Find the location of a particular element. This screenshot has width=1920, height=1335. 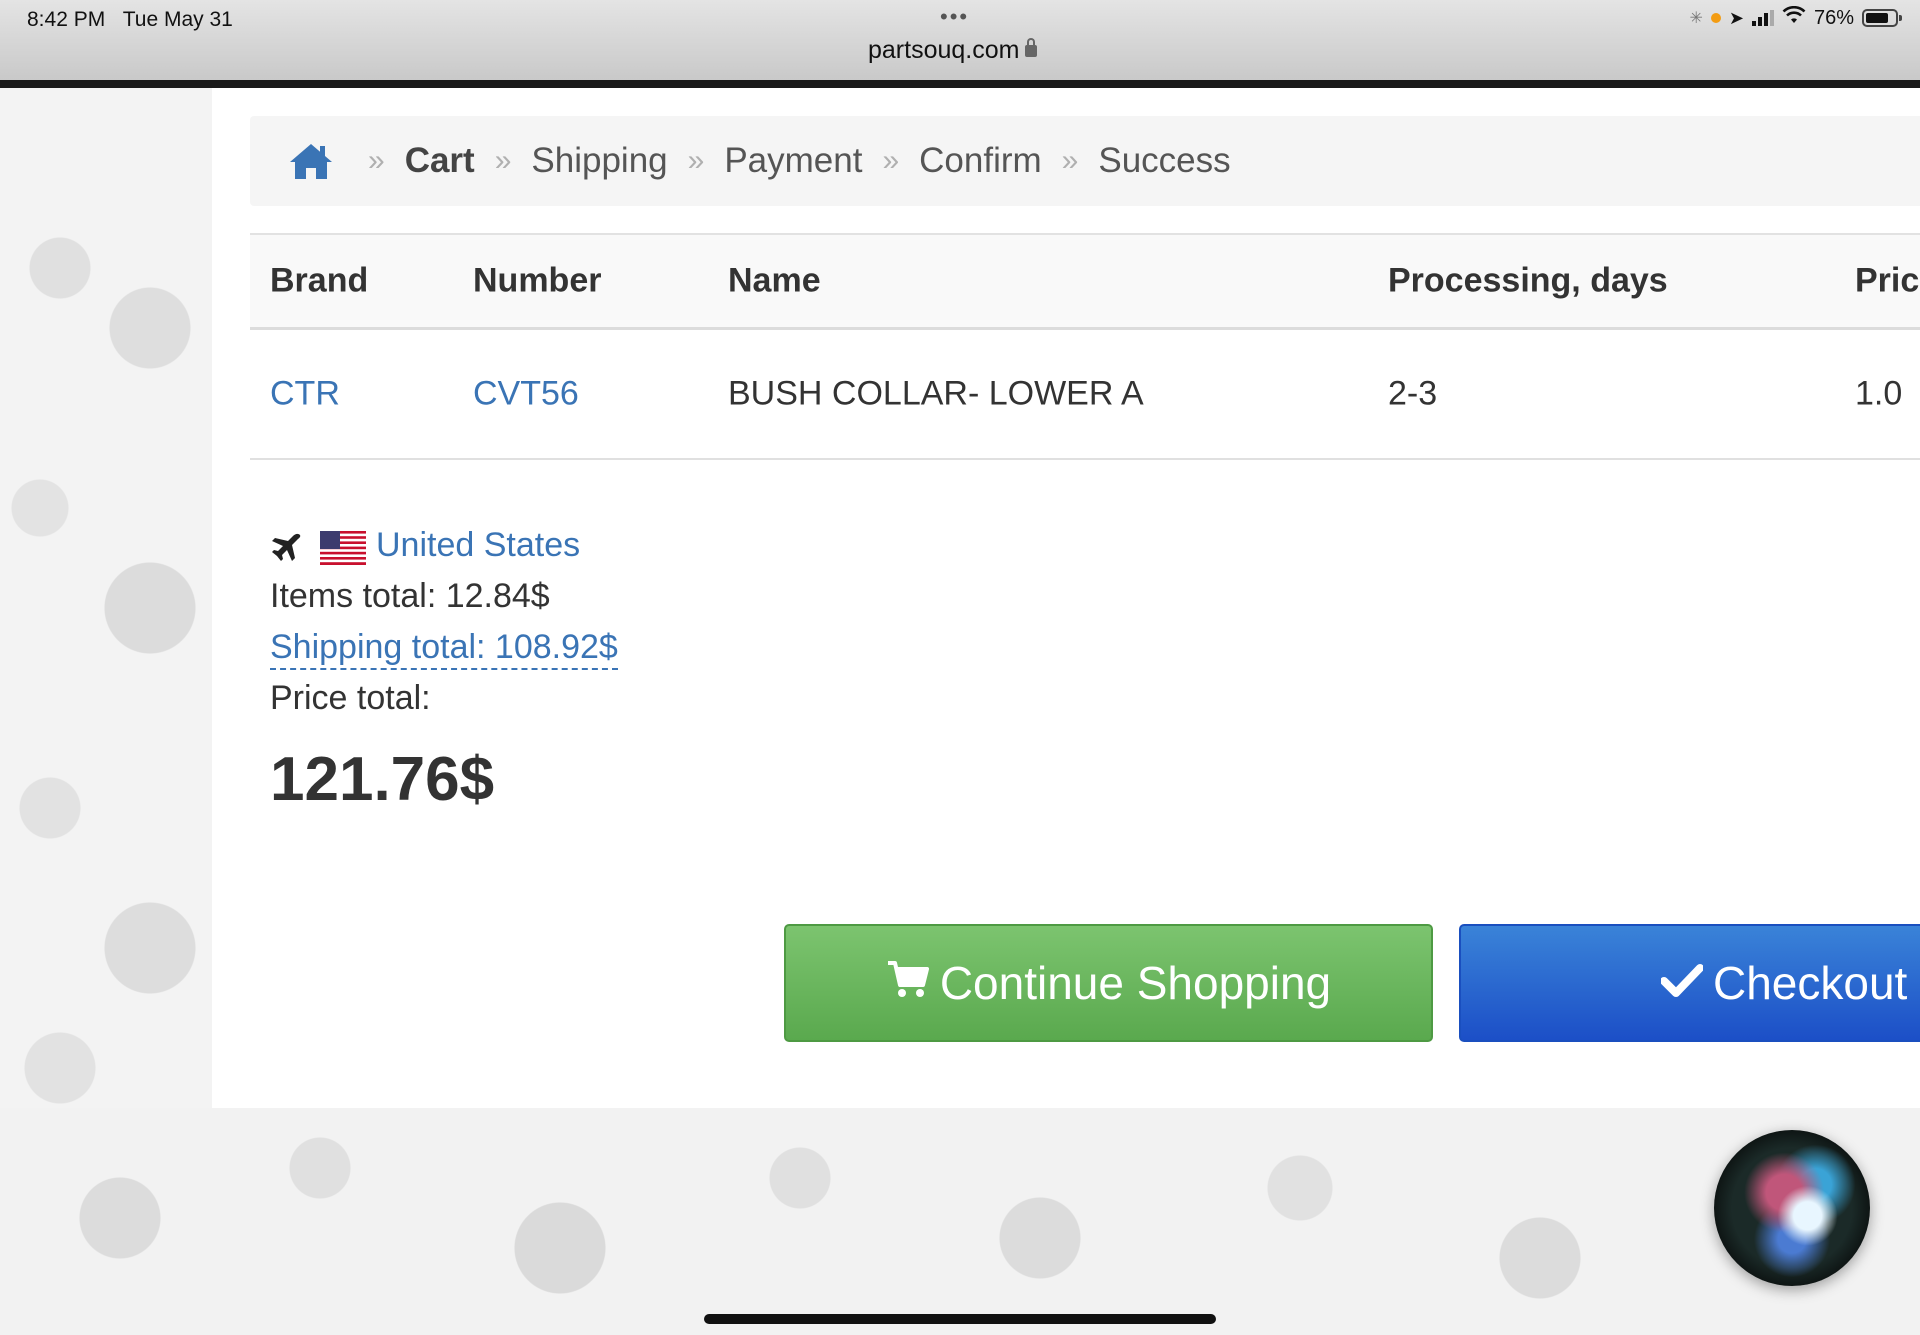

part-name: BUSH COLLAR- LOWER A is located at coordinates (936, 393).